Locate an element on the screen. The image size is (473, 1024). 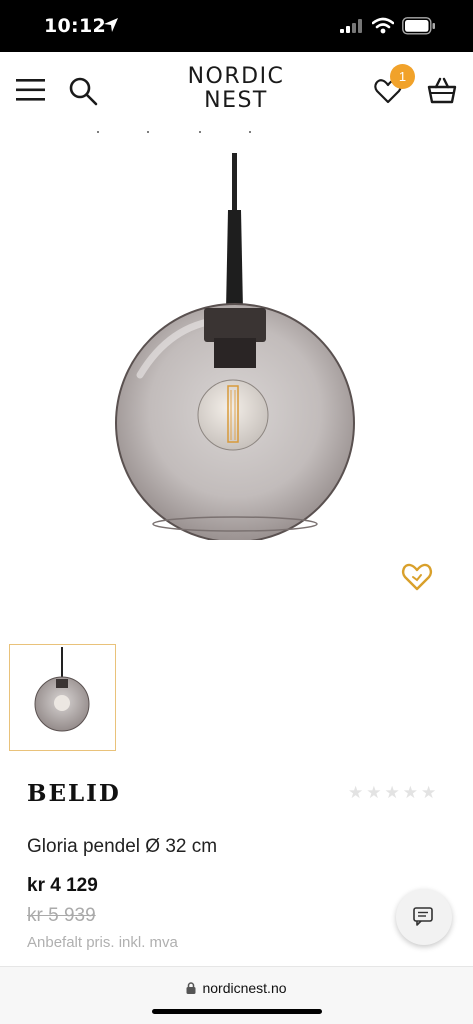
url-text: nordicnest.no is located at coordinates (244, 988).